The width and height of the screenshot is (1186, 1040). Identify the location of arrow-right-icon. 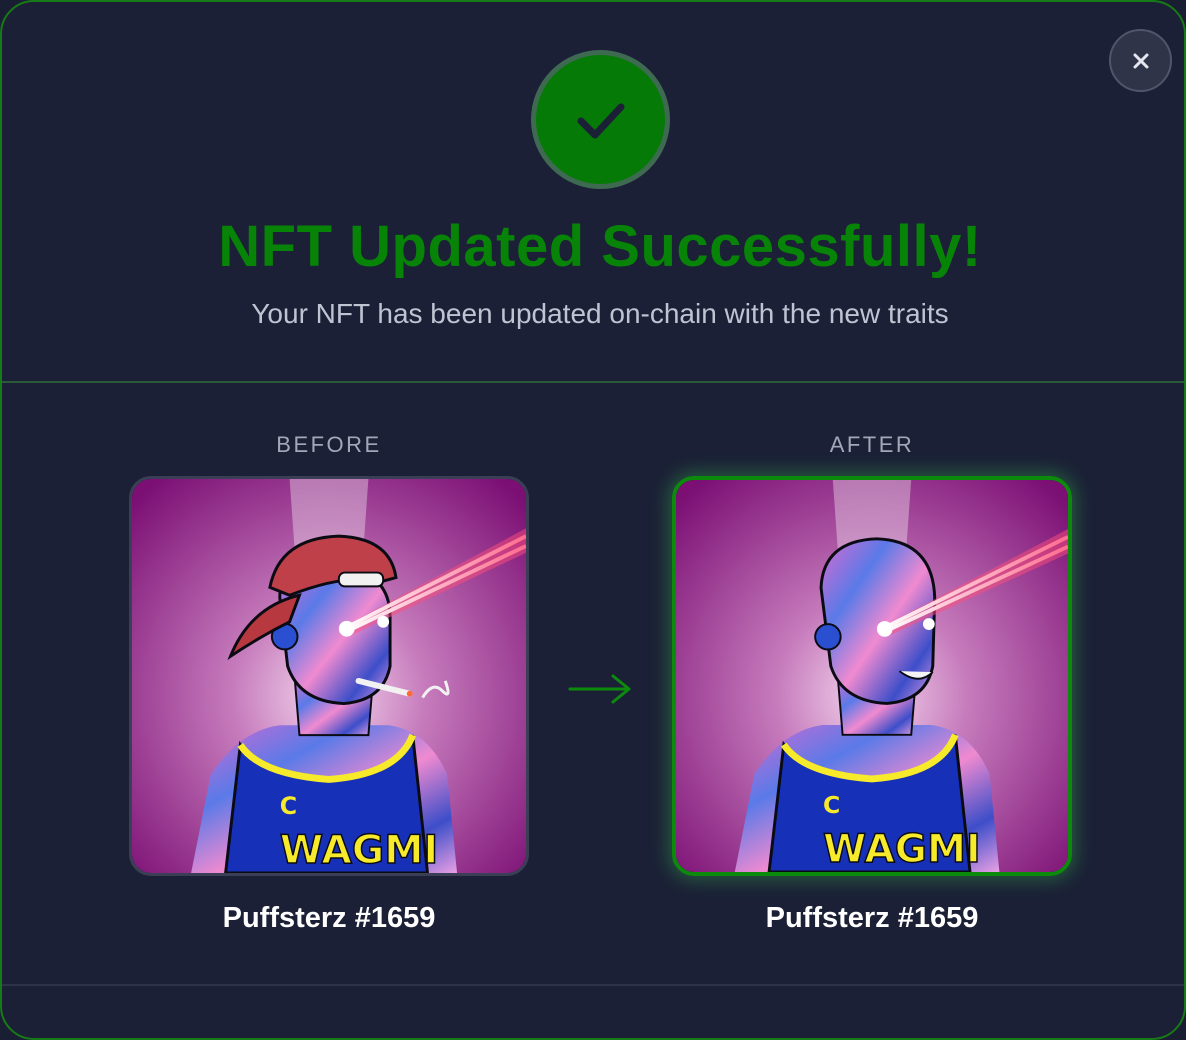
(599, 689).